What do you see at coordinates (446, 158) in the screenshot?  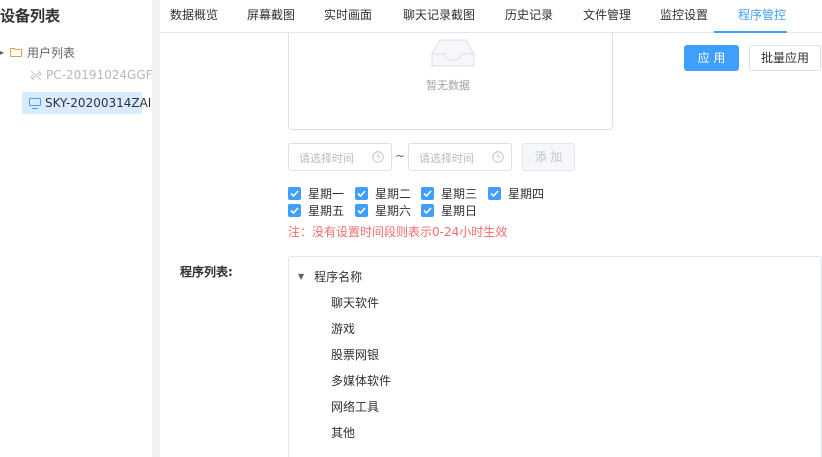 I see `end-time-placeholder: 请选择时间` at bounding box center [446, 158].